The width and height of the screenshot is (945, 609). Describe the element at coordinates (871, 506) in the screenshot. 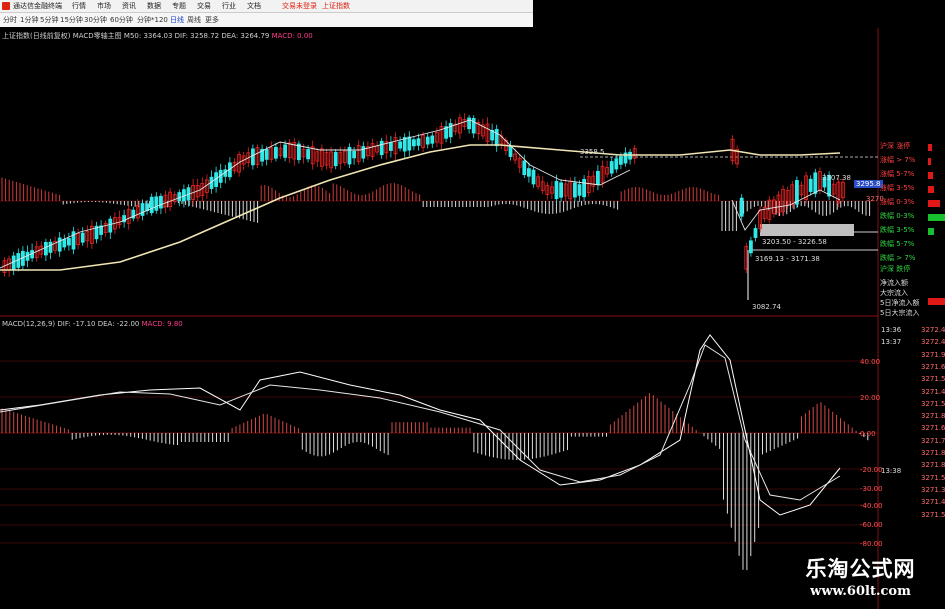

I see `macd-axis-m40: -40.00` at that location.